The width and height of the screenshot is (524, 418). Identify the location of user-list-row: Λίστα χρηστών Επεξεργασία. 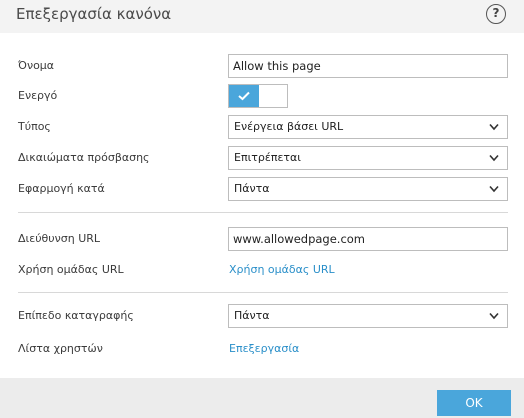
(262, 350).